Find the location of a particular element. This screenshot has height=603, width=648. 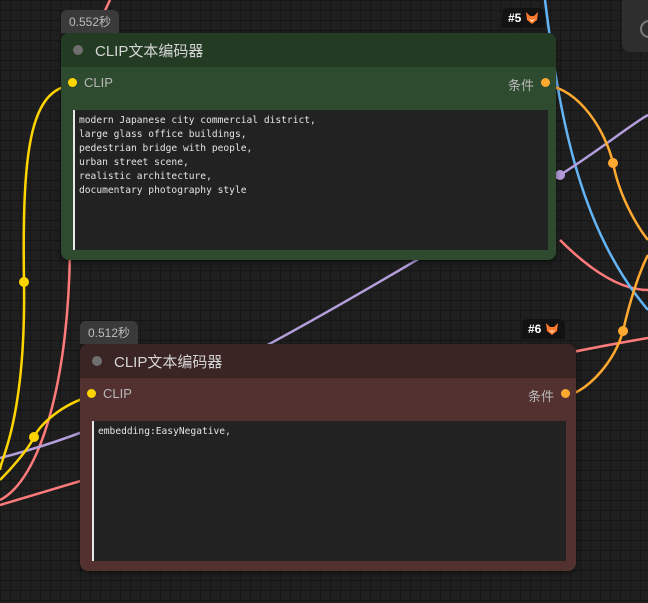

node-id: #5 is located at coordinates (515, 18).